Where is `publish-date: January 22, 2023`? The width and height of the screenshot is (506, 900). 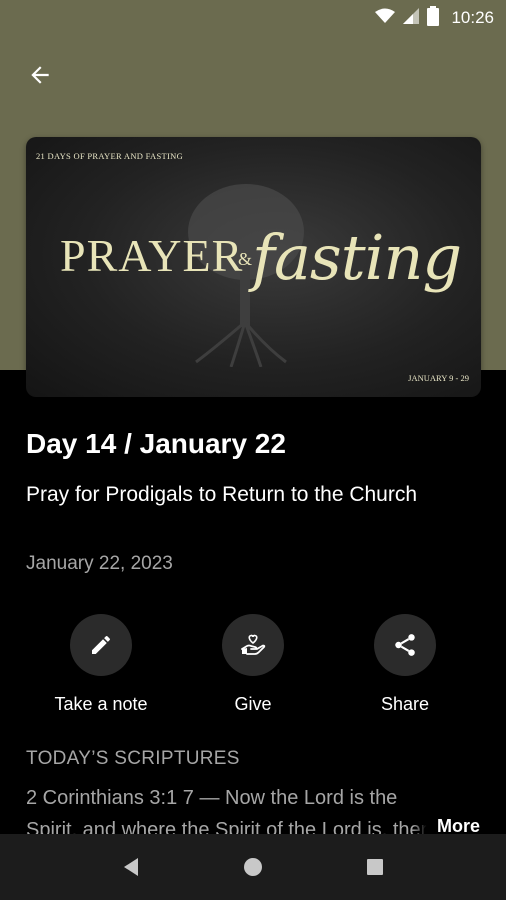
publish-date: January 22, 2023 is located at coordinates (99, 563).